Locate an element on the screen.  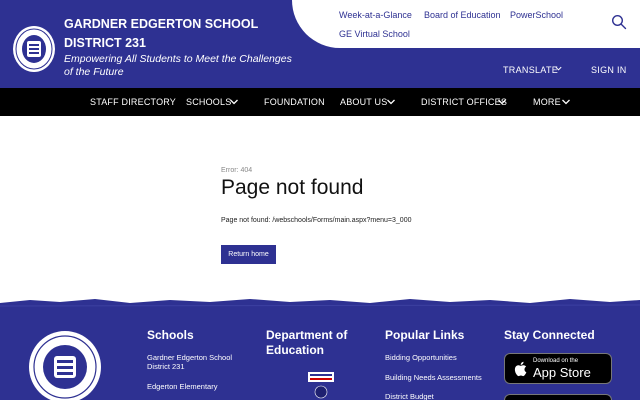
week-at-a-glance-link: Week-at-a-Glance is located at coordinates (375, 15).